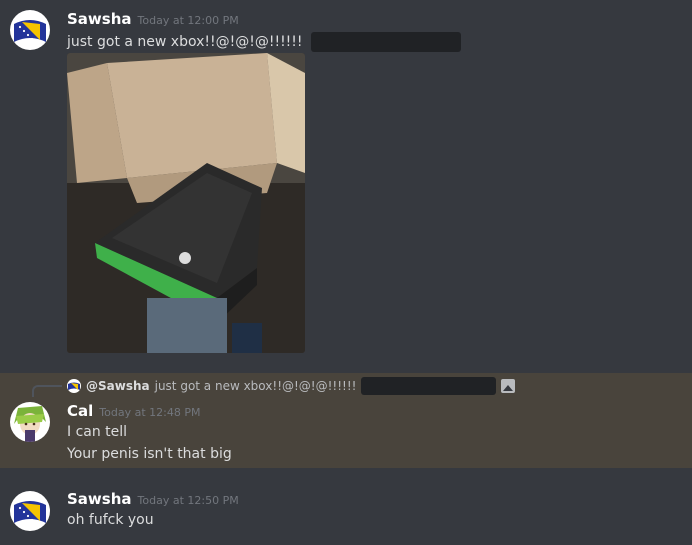 The width and height of the screenshot is (692, 545). I want to click on spoiler-block, so click(385, 42).